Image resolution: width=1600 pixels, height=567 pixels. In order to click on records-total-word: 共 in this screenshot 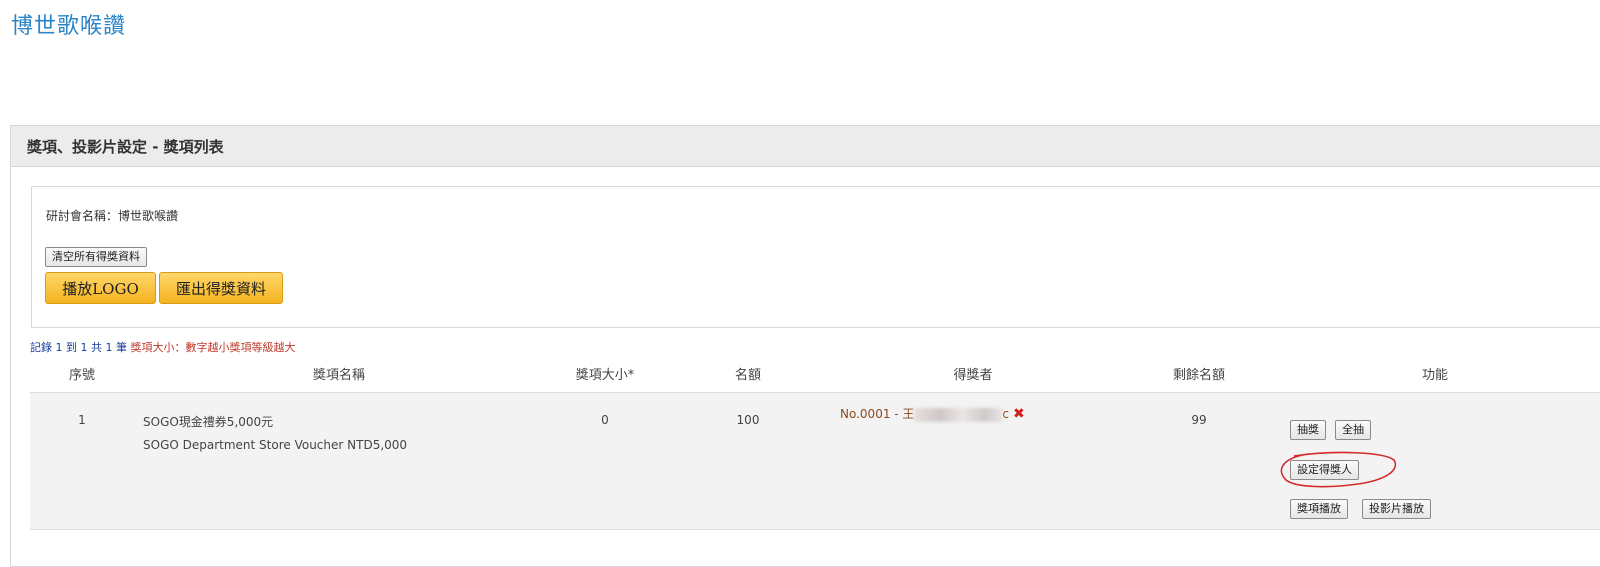, I will do `click(96, 347)`.